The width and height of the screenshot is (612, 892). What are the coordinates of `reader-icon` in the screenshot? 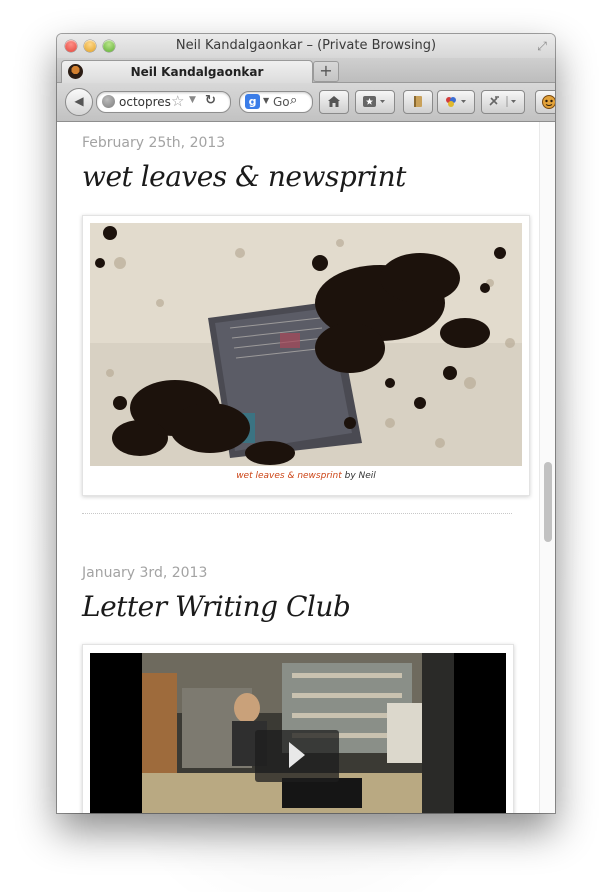 It's located at (418, 101).